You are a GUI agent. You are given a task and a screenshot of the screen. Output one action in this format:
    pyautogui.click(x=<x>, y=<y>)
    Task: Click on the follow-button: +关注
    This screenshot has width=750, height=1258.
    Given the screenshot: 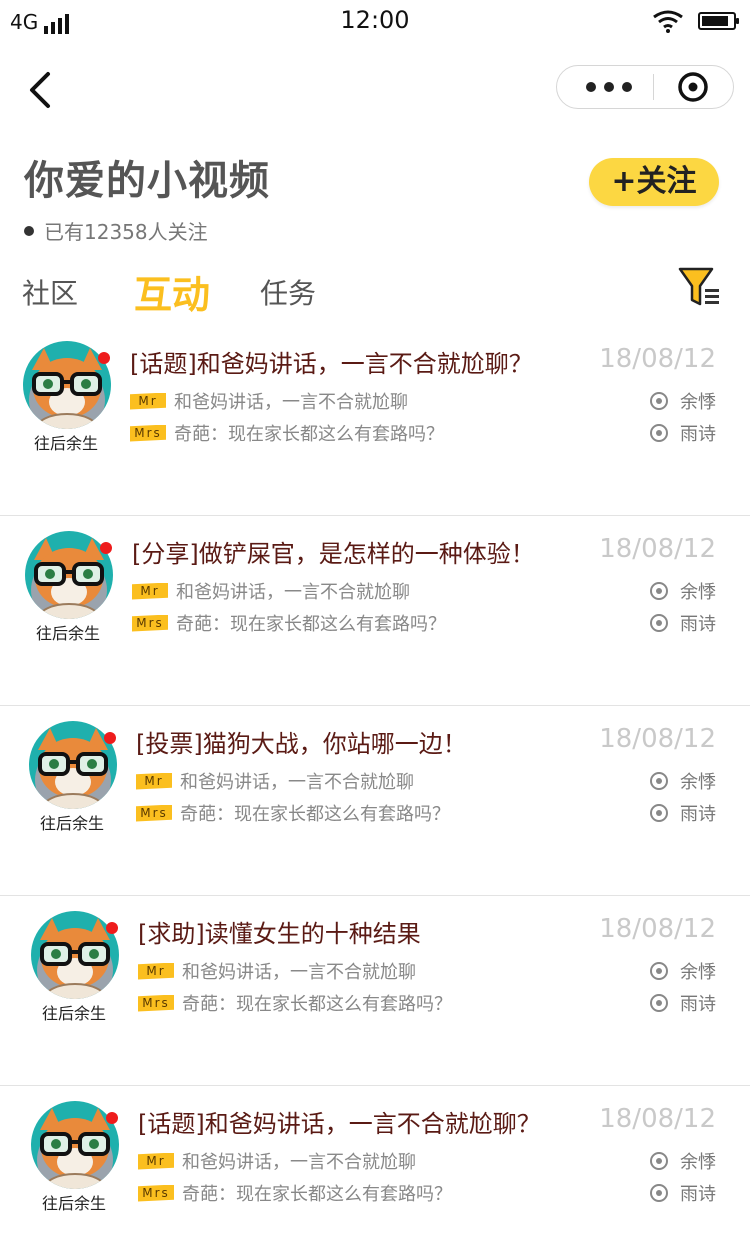 What is the action you would take?
    pyautogui.click(x=654, y=182)
    